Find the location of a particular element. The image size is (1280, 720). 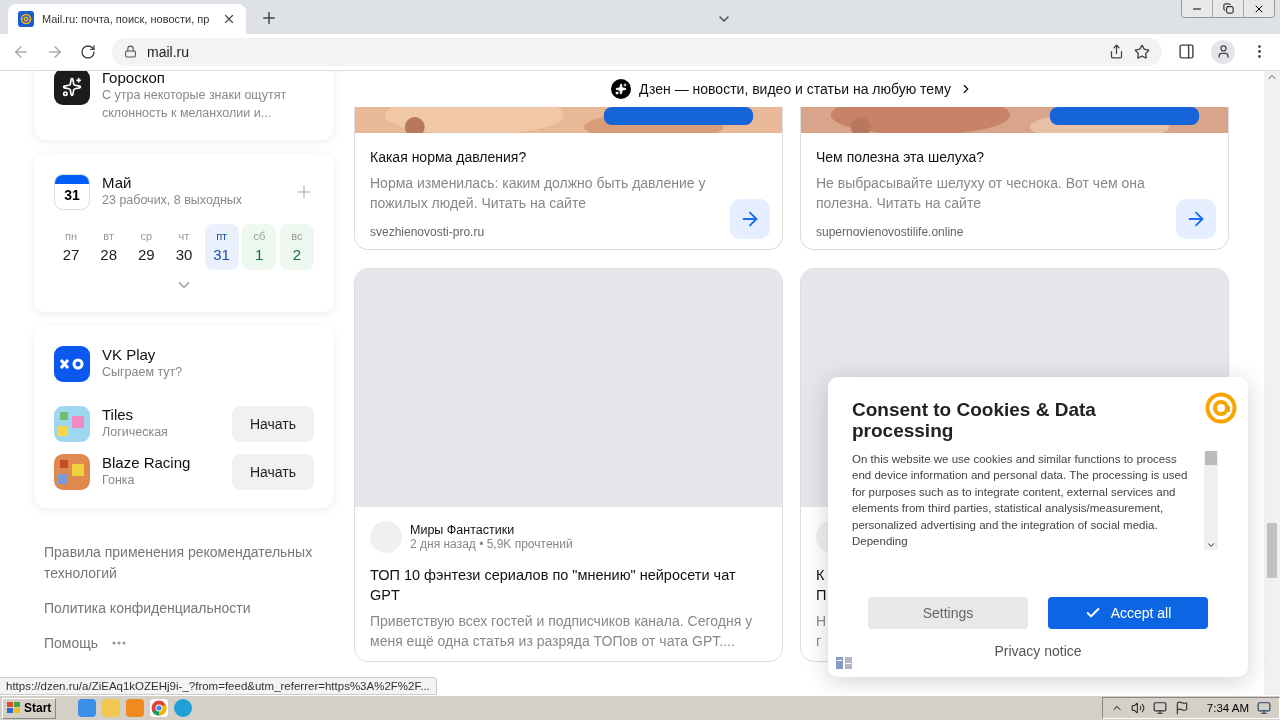

restore-icon is located at coordinates (1227, 8).